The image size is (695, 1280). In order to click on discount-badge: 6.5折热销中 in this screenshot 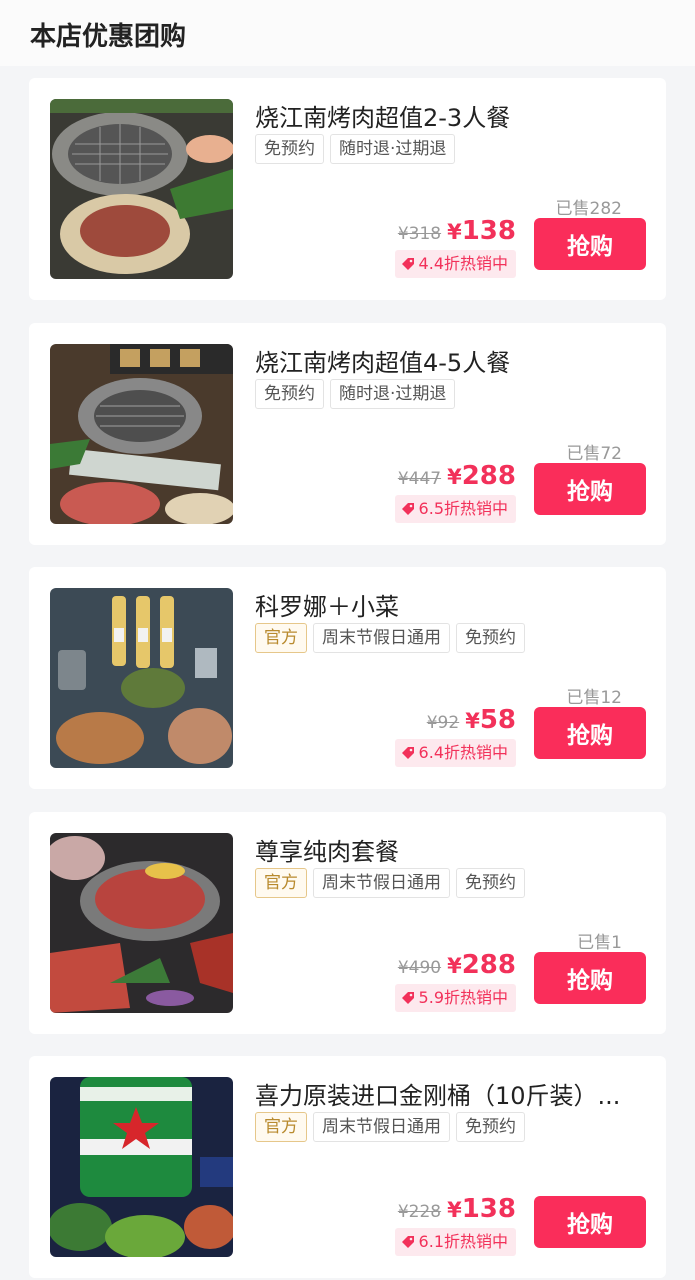, I will do `click(455, 508)`.